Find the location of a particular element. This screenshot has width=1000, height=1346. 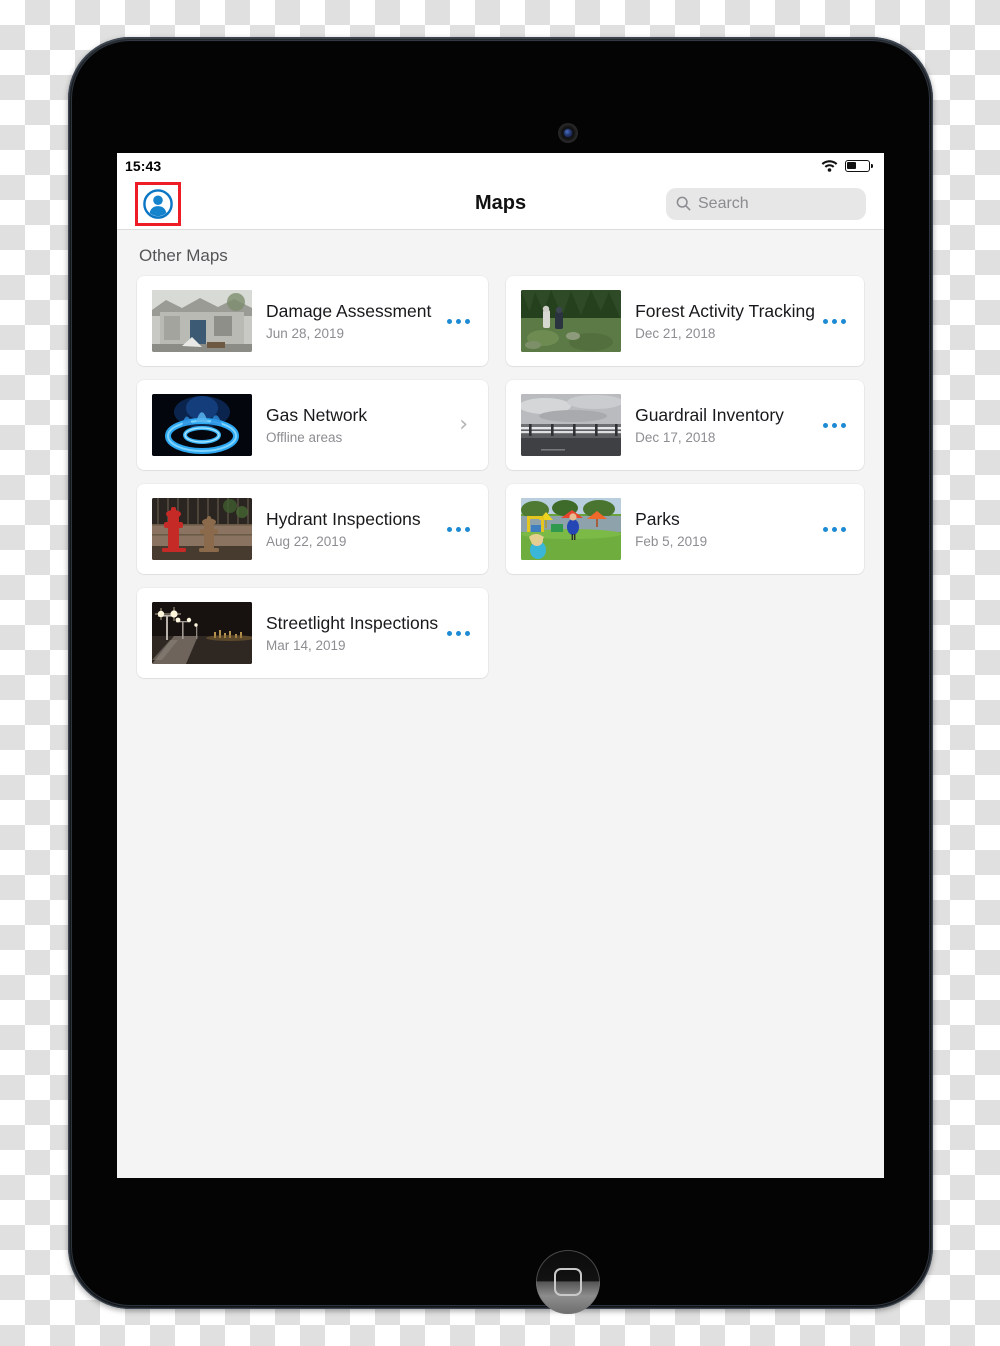

status-bar-indicators is located at coordinates (847, 165).